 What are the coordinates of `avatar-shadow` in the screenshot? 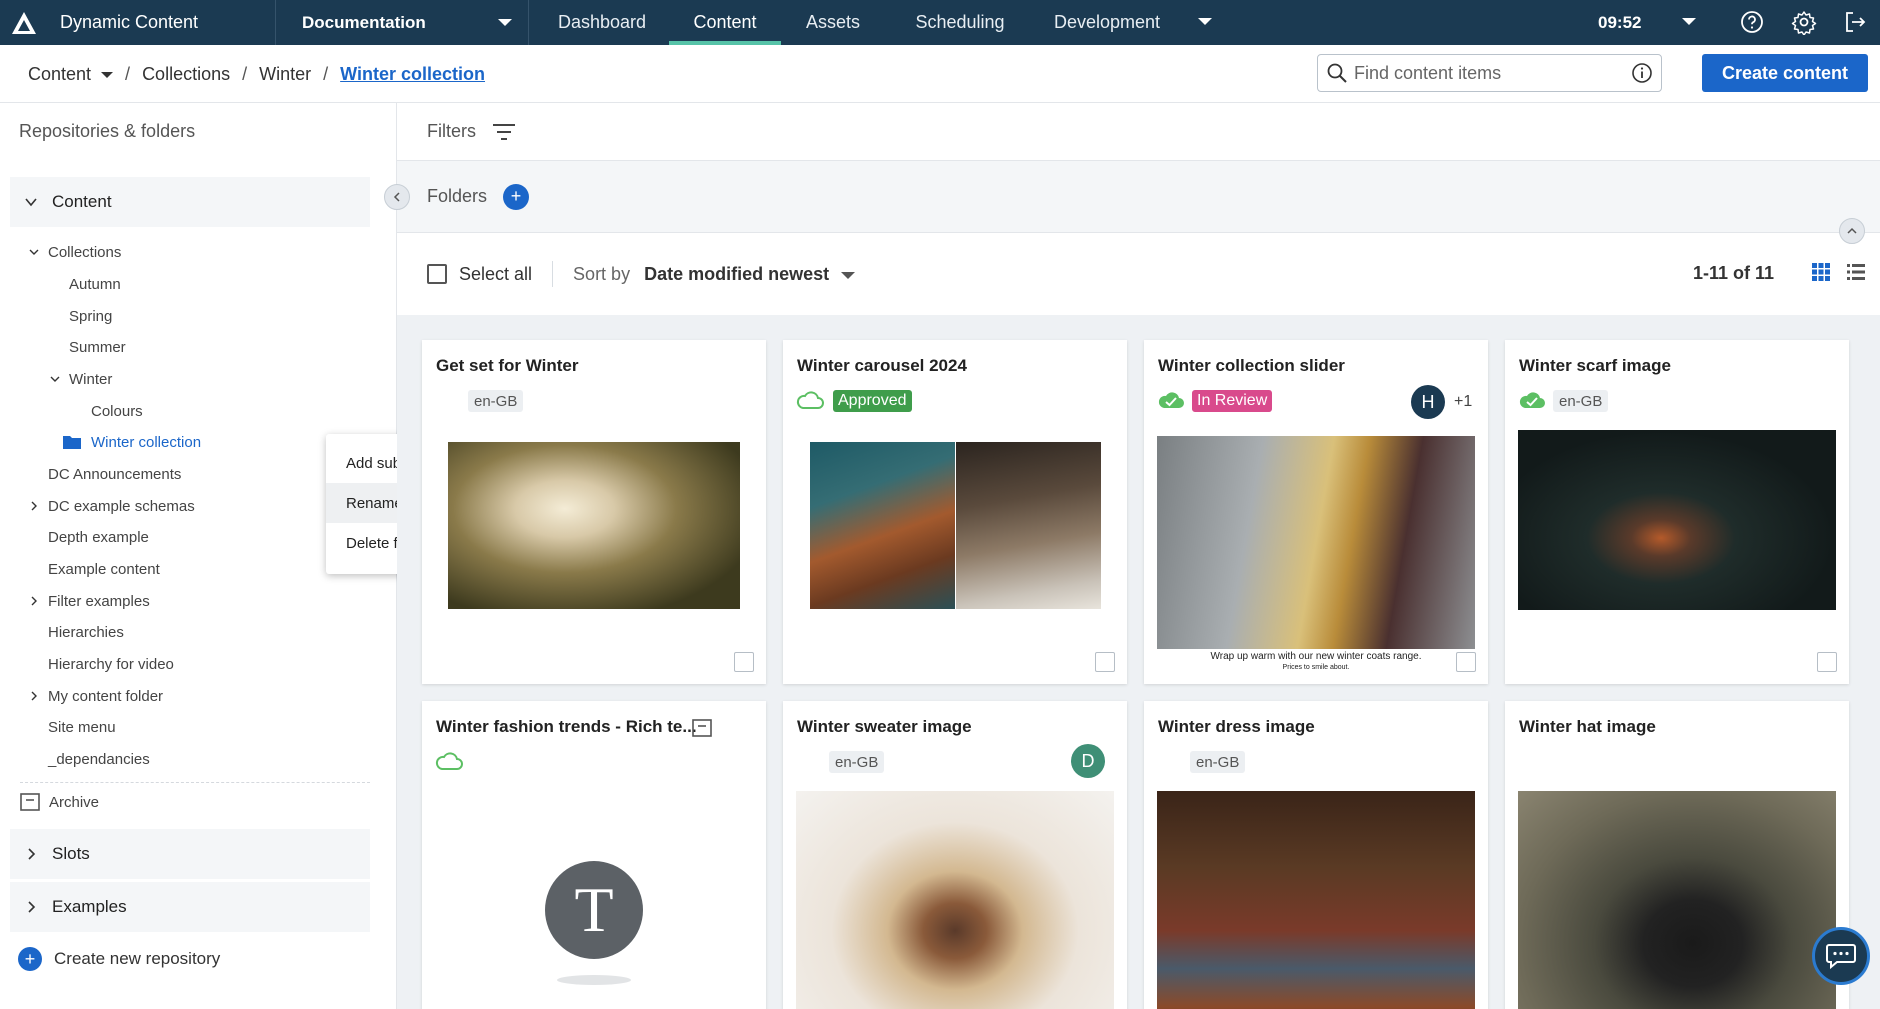 It's located at (594, 980).